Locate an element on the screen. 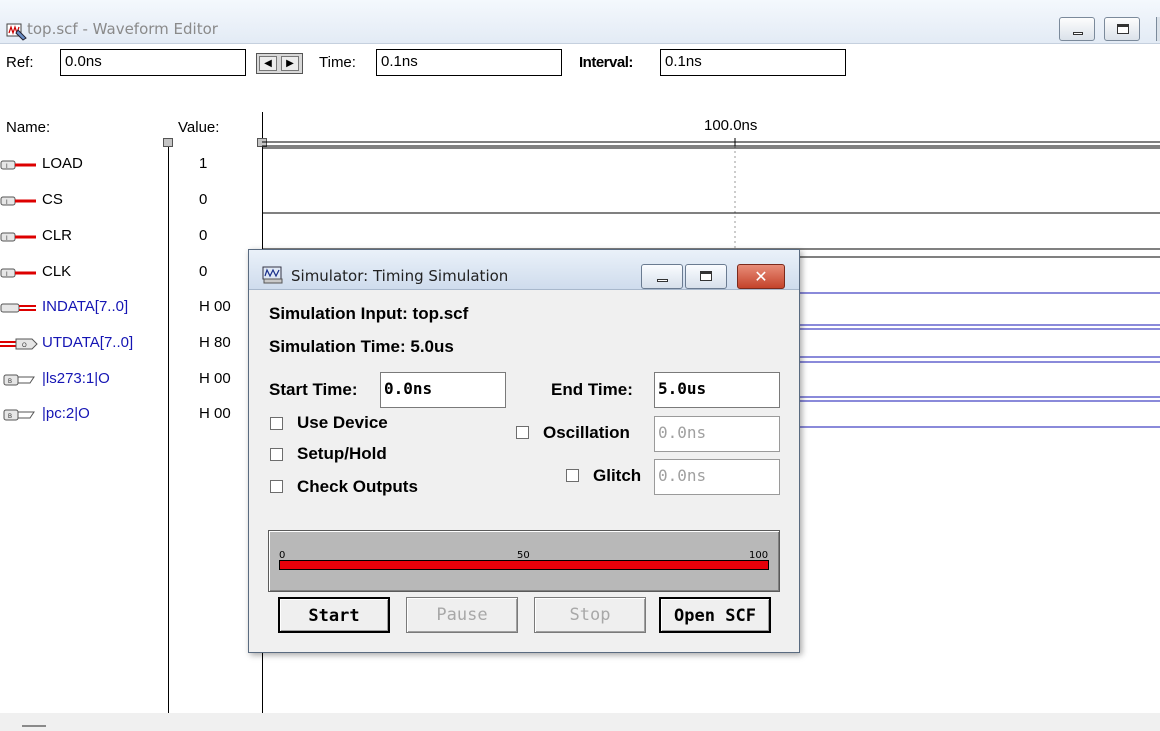  use-device-checkbox is located at coordinates (276, 423).